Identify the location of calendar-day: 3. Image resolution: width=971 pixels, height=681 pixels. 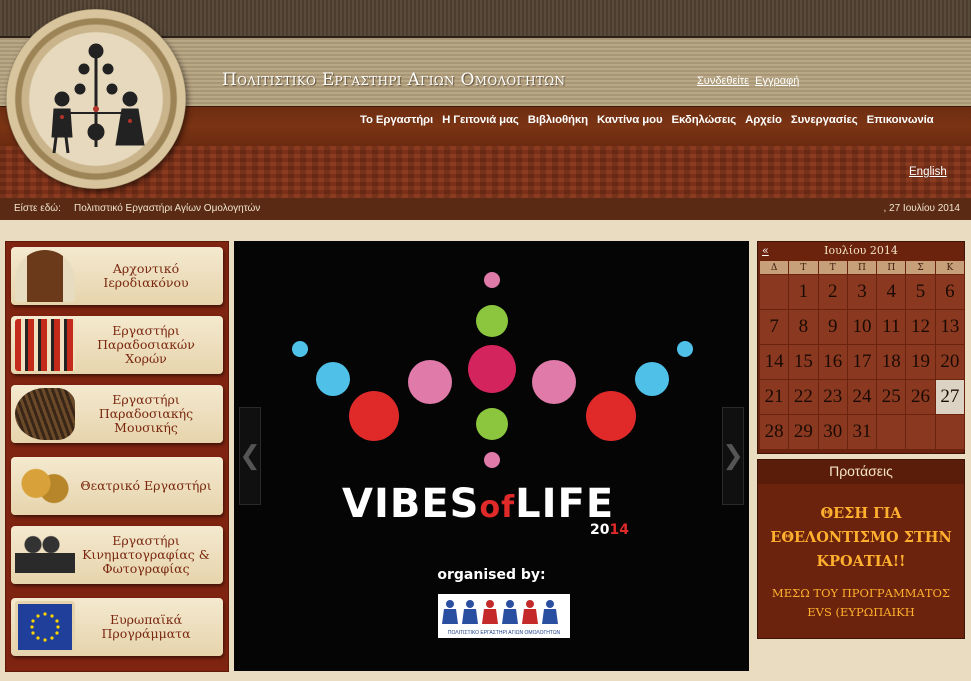
(862, 292).